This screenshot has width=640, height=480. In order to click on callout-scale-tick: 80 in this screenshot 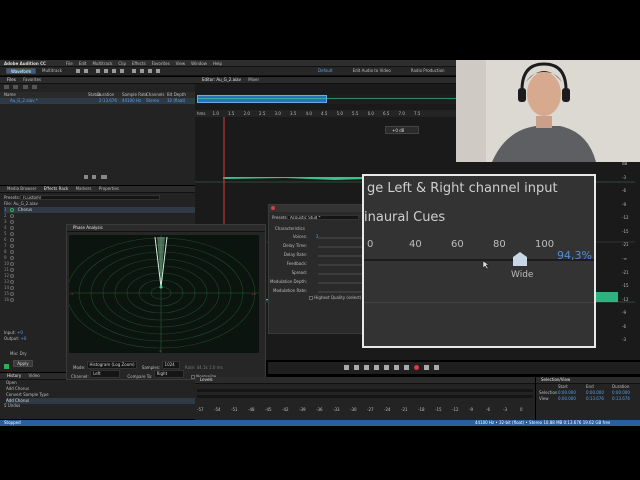, I will do `click(499, 244)`.